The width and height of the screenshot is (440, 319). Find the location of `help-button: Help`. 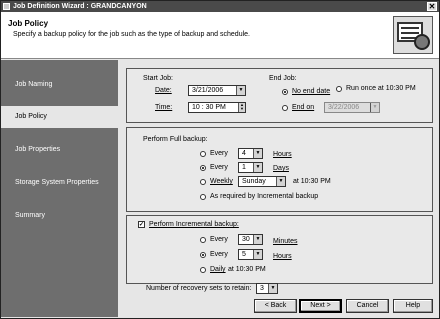

help-button: Help is located at coordinates (413, 306).